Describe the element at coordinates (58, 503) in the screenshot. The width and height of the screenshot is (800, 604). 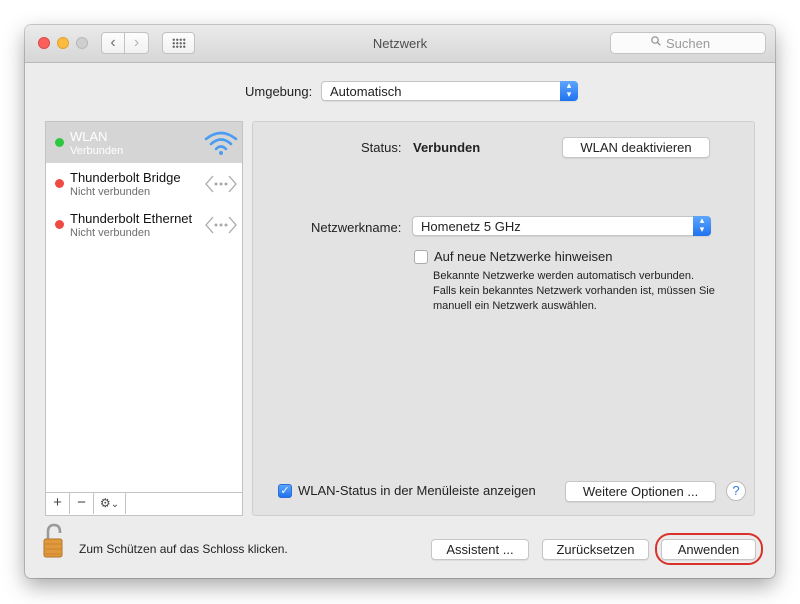
I see `add-service-button: +` at that location.